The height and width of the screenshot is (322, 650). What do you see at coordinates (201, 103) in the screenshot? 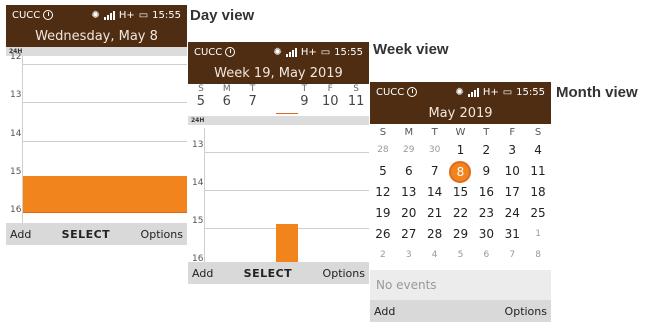
I see `week-date: 5` at bounding box center [201, 103].